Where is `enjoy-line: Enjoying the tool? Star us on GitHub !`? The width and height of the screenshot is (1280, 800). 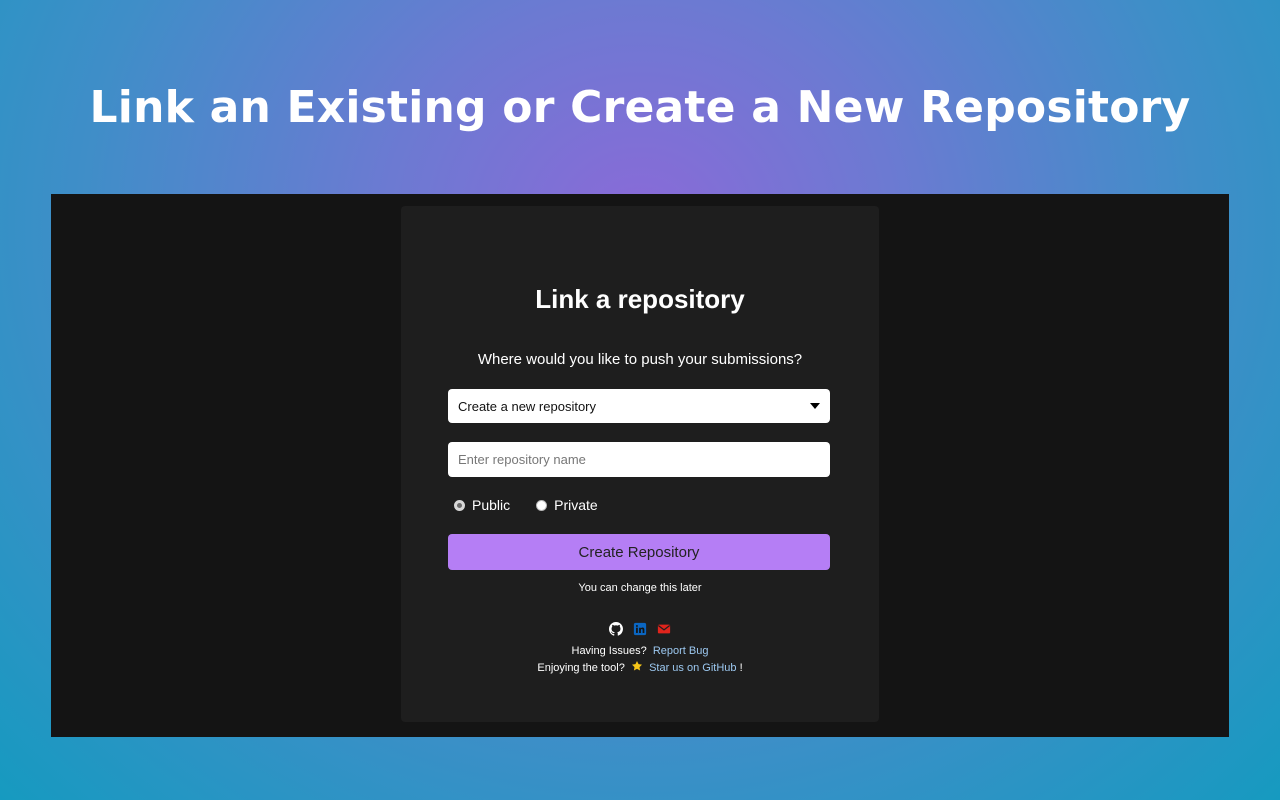 enjoy-line: Enjoying the tool? Star us on GitHub ! is located at coordinates (640, 667).